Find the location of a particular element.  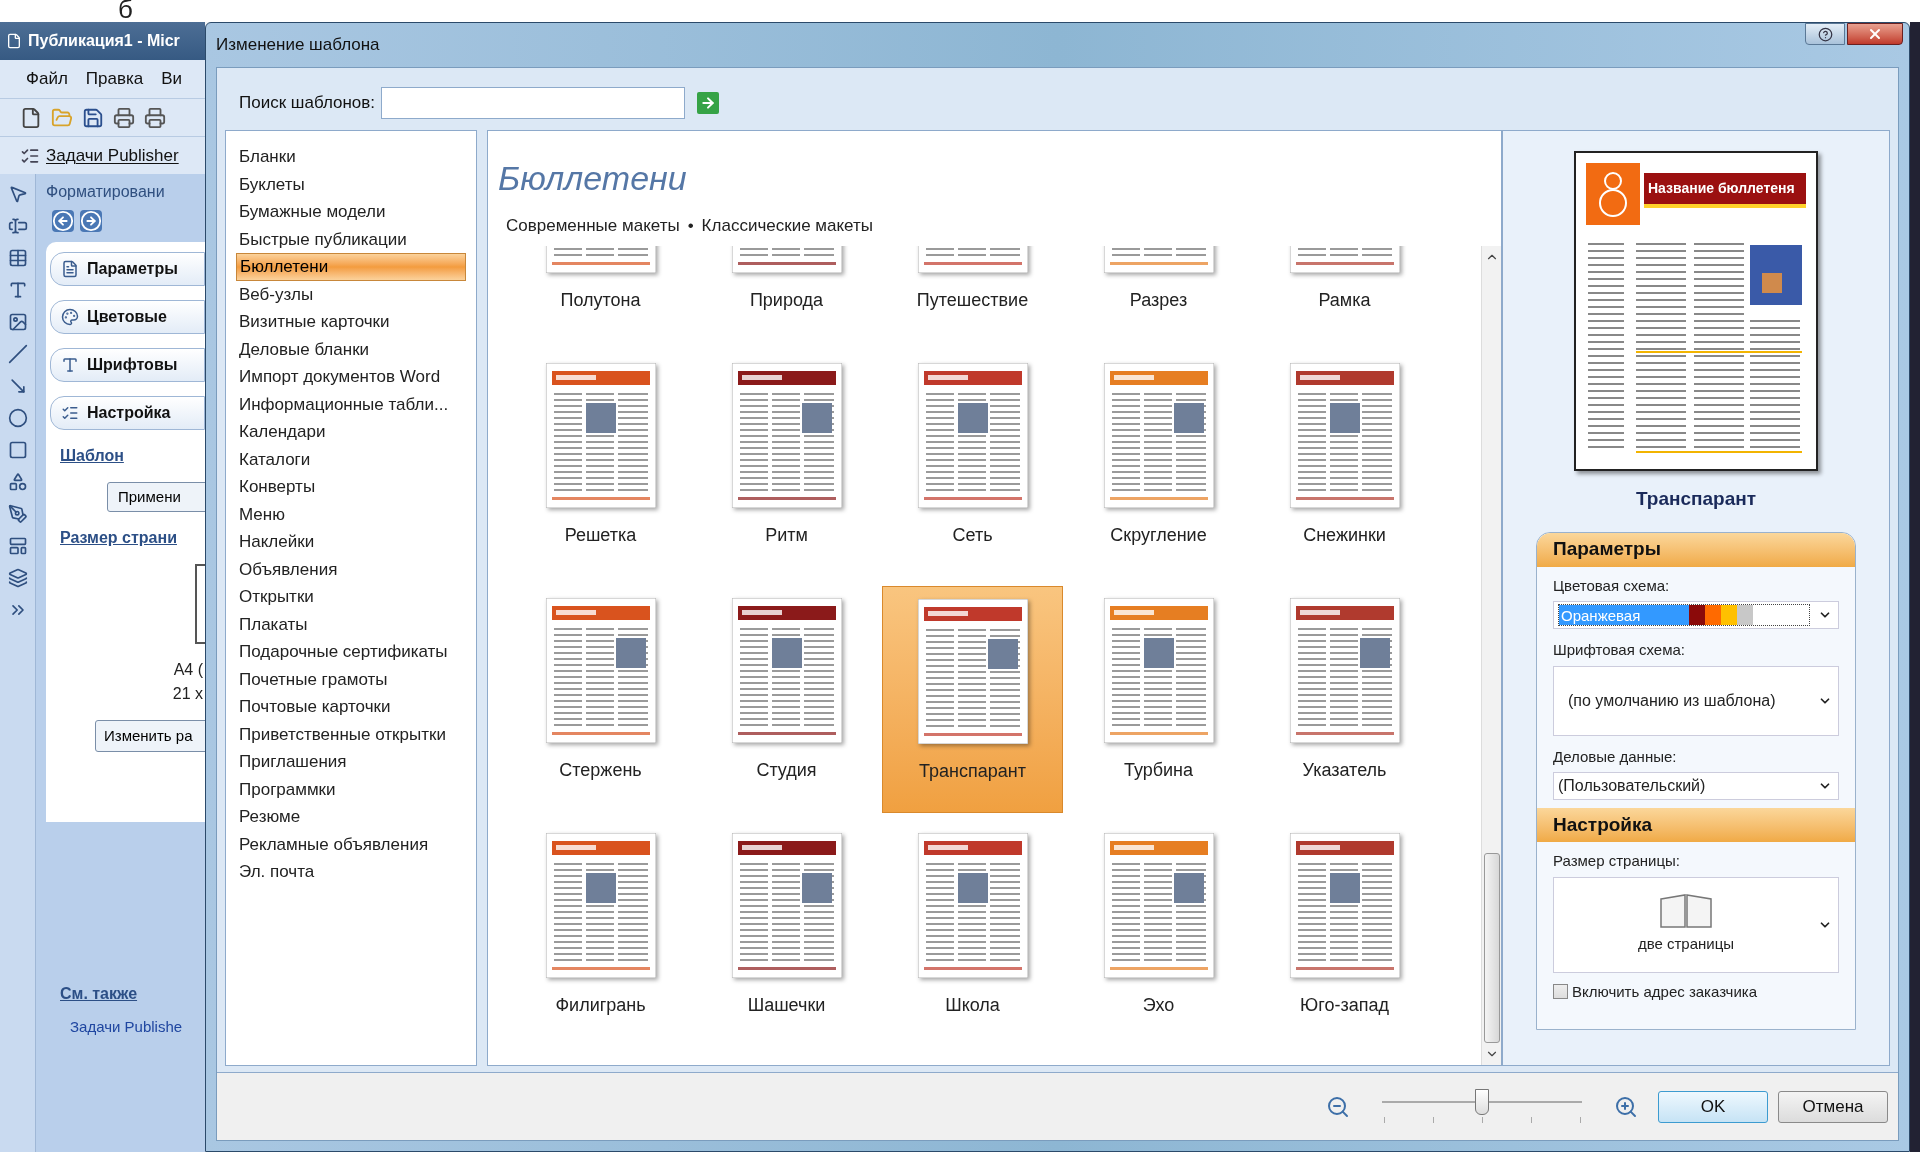

selected-option: Оранжевая is located at coordinates (1624, 615).